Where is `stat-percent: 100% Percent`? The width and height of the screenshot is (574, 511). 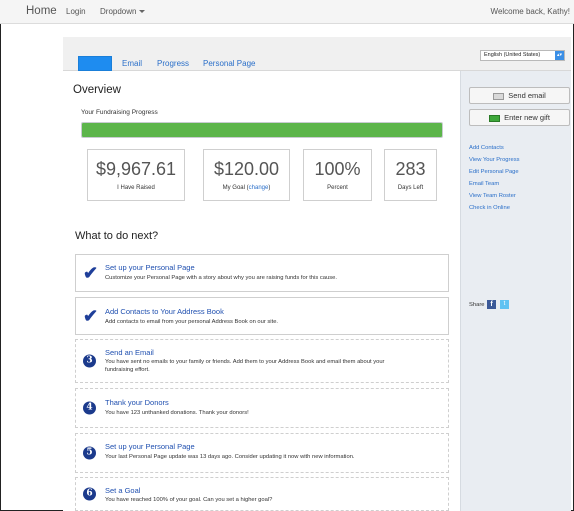 stat-percent: 100% Percent is located at coordinates (337, 175).